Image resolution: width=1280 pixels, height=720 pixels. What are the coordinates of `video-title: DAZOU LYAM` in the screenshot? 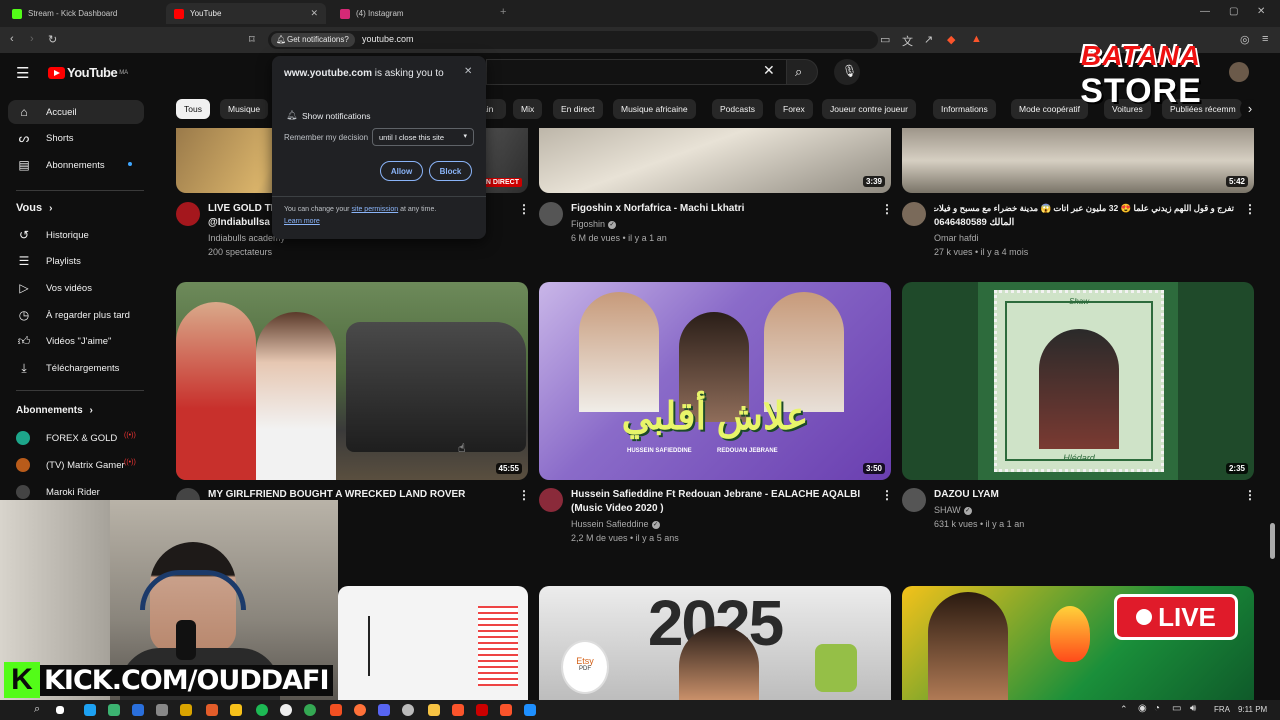 It's located at (1084, 495).